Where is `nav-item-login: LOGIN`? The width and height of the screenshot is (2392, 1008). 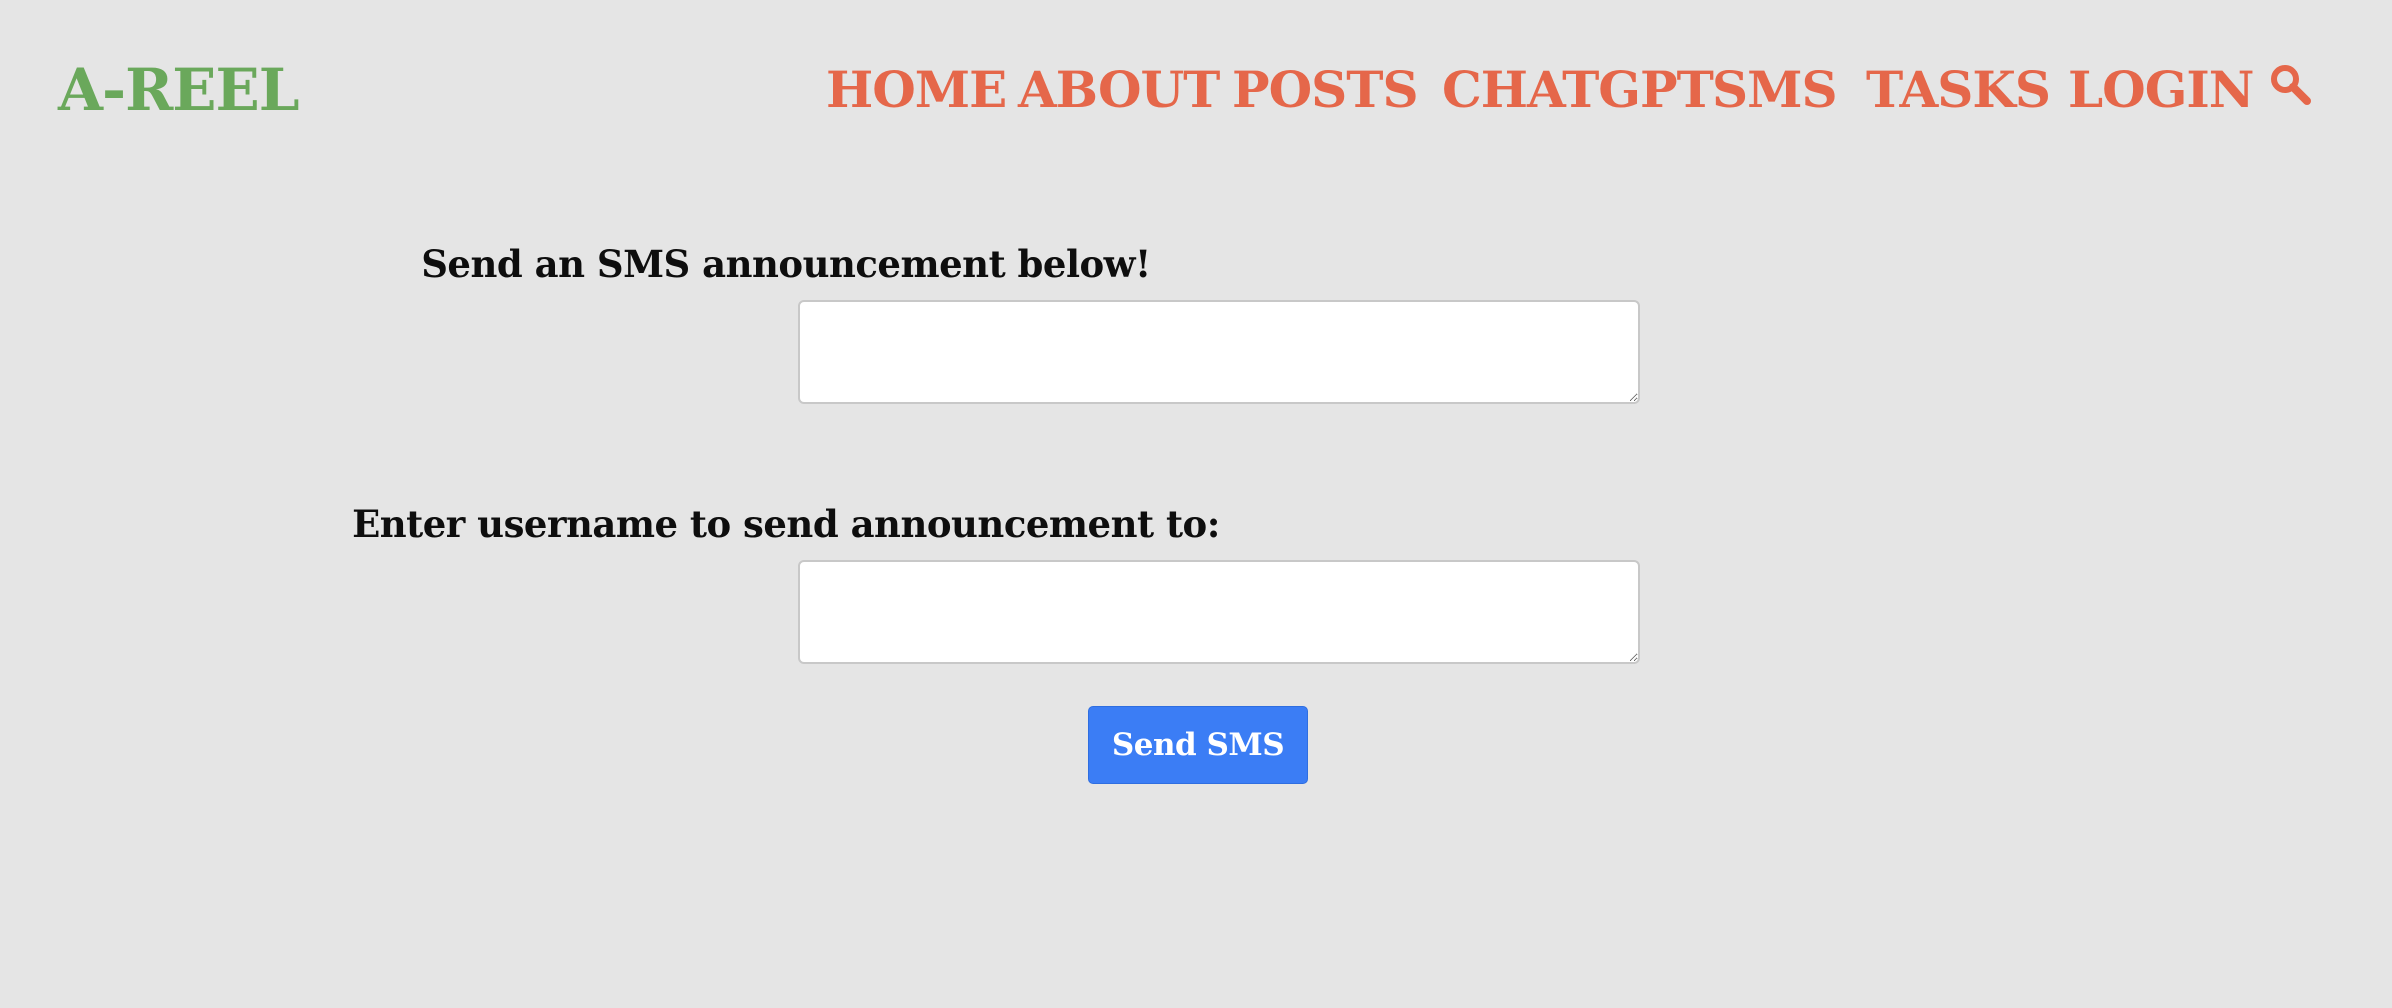
nav-item-login: LOGIN is located at coordinates (2161, 89).